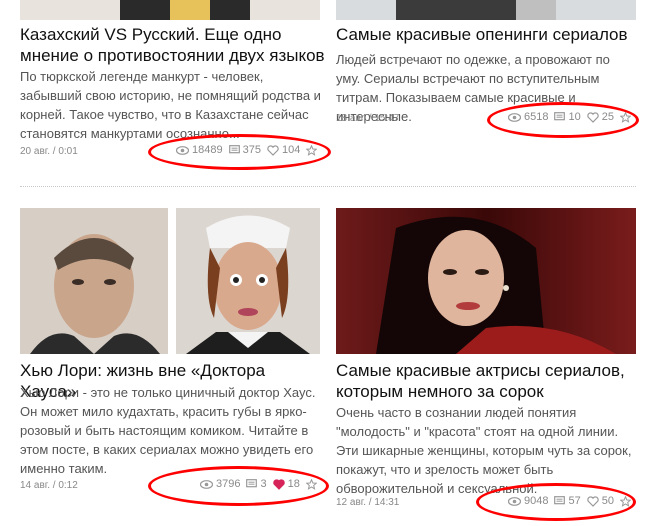 The width and height of the screenshot is (654, 526). I want to click on likes-stat: 25, so click(600, 117).